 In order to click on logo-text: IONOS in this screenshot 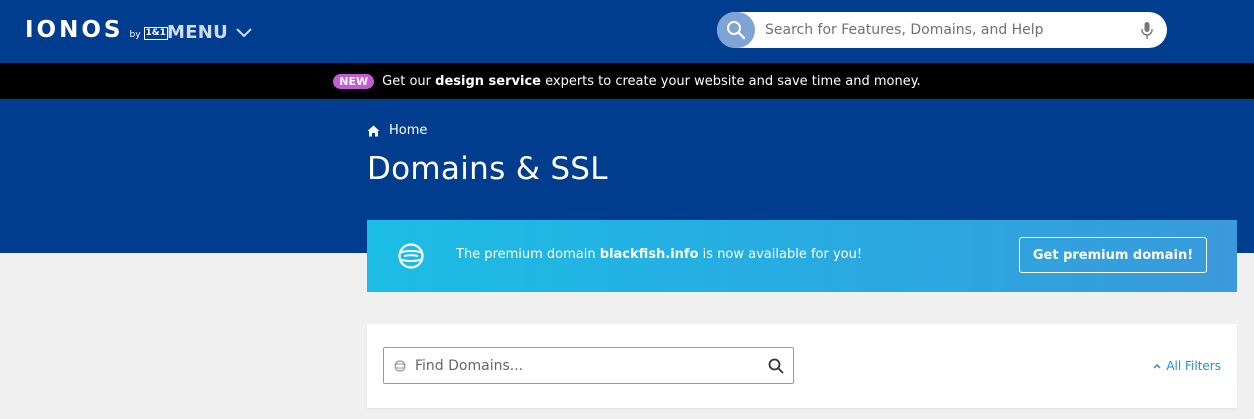, I will do `click(74, 30)`.